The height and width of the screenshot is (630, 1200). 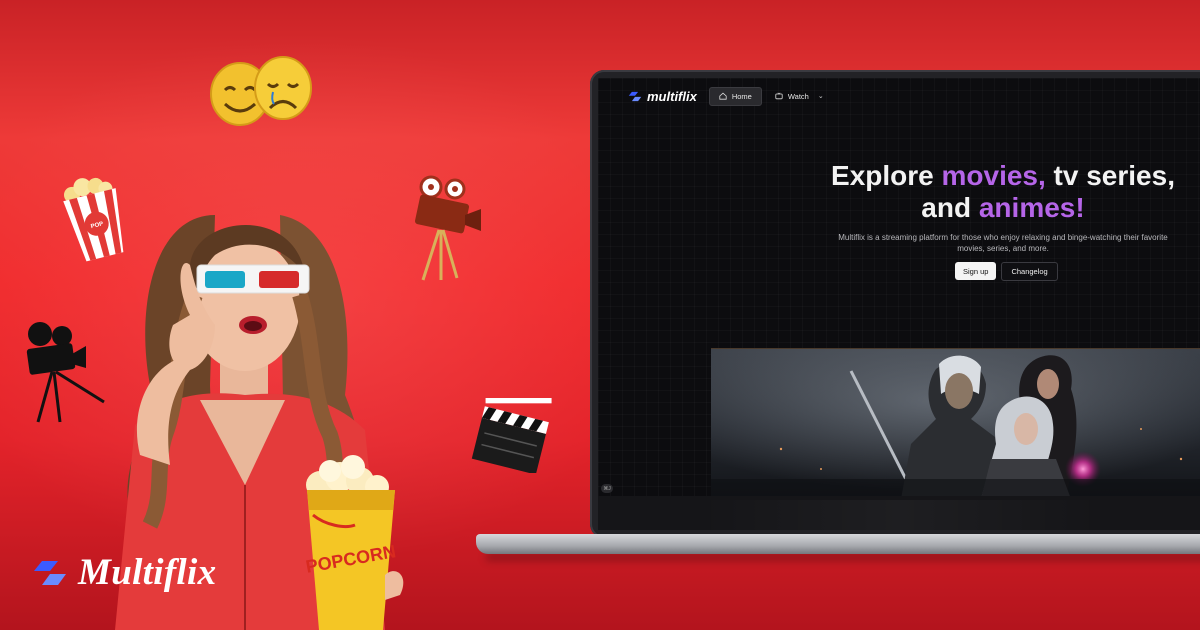 I want to click on hero-title-part1: Explore, so click(x=886, y=175).